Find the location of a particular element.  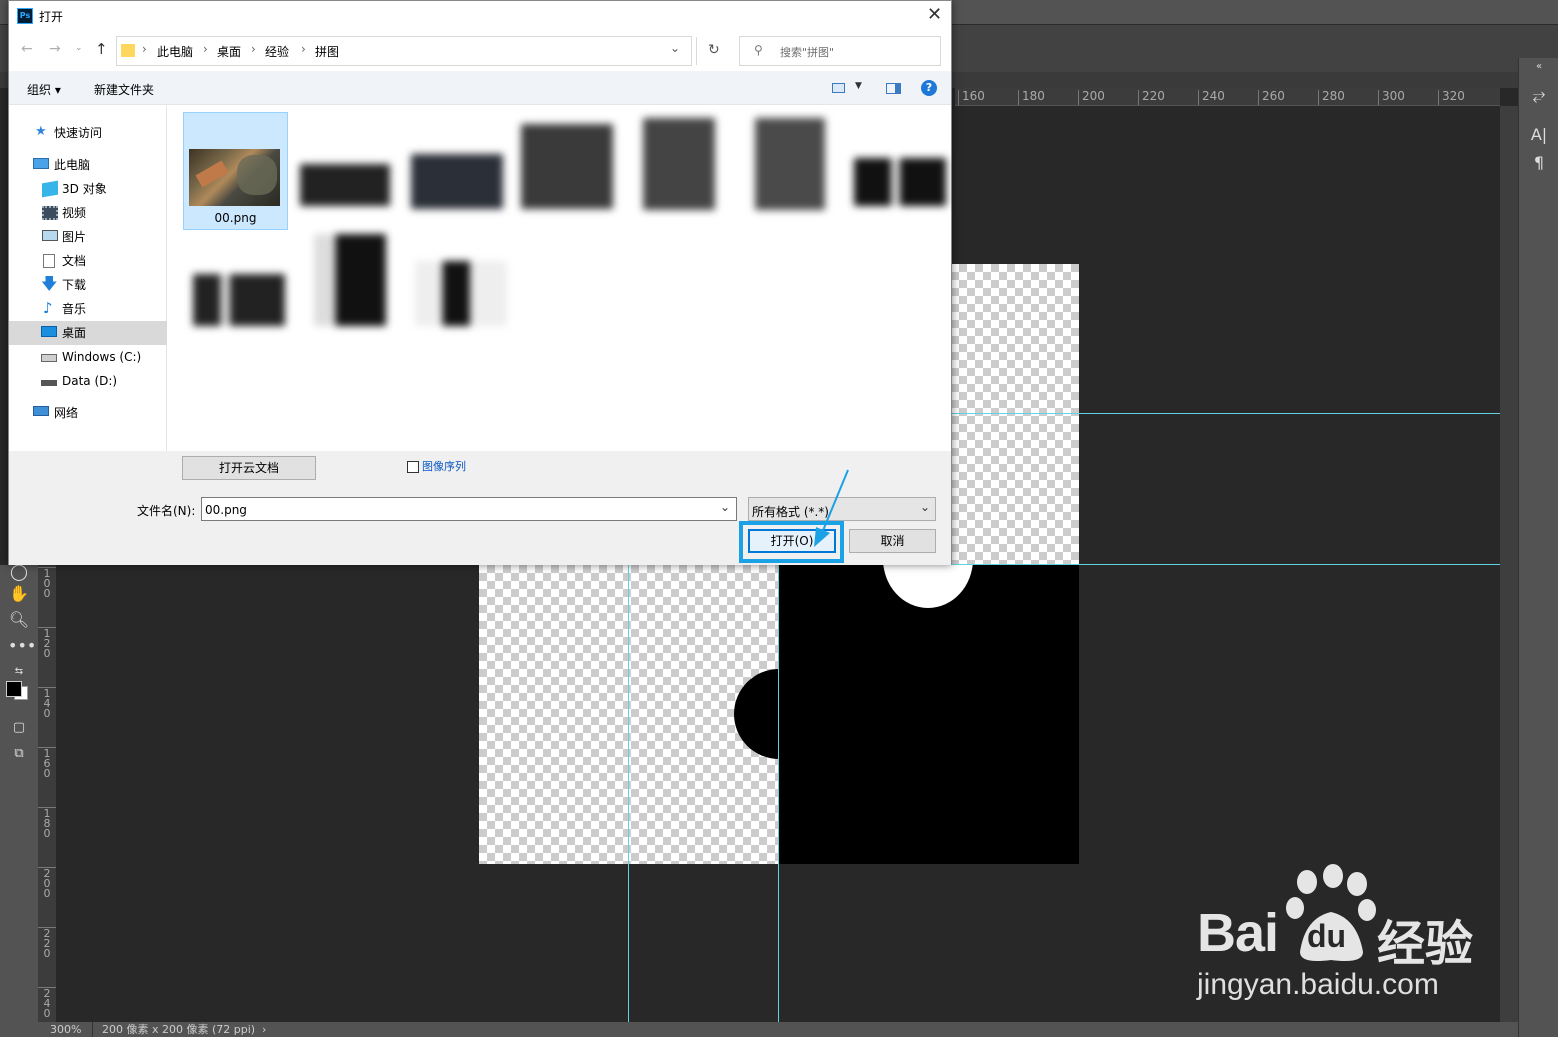

filename-value: 00.png is located at coordinates (226, 510).